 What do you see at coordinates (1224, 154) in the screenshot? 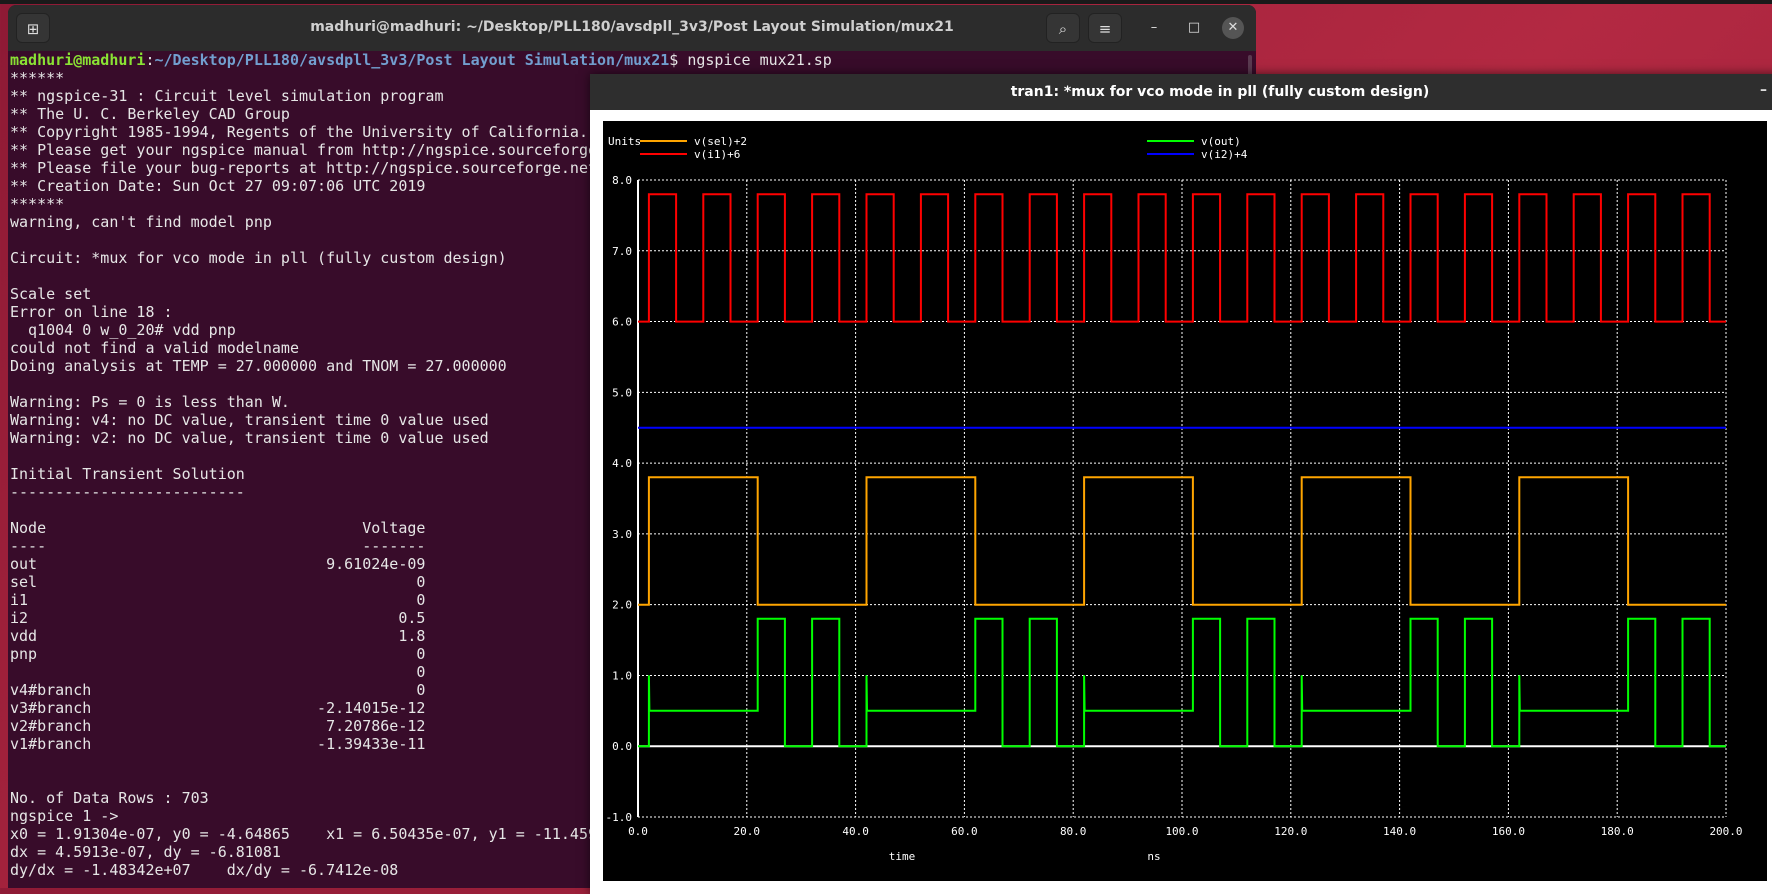
I see `legend-label: v(i2)+4` at bounding box center [1224, 154].